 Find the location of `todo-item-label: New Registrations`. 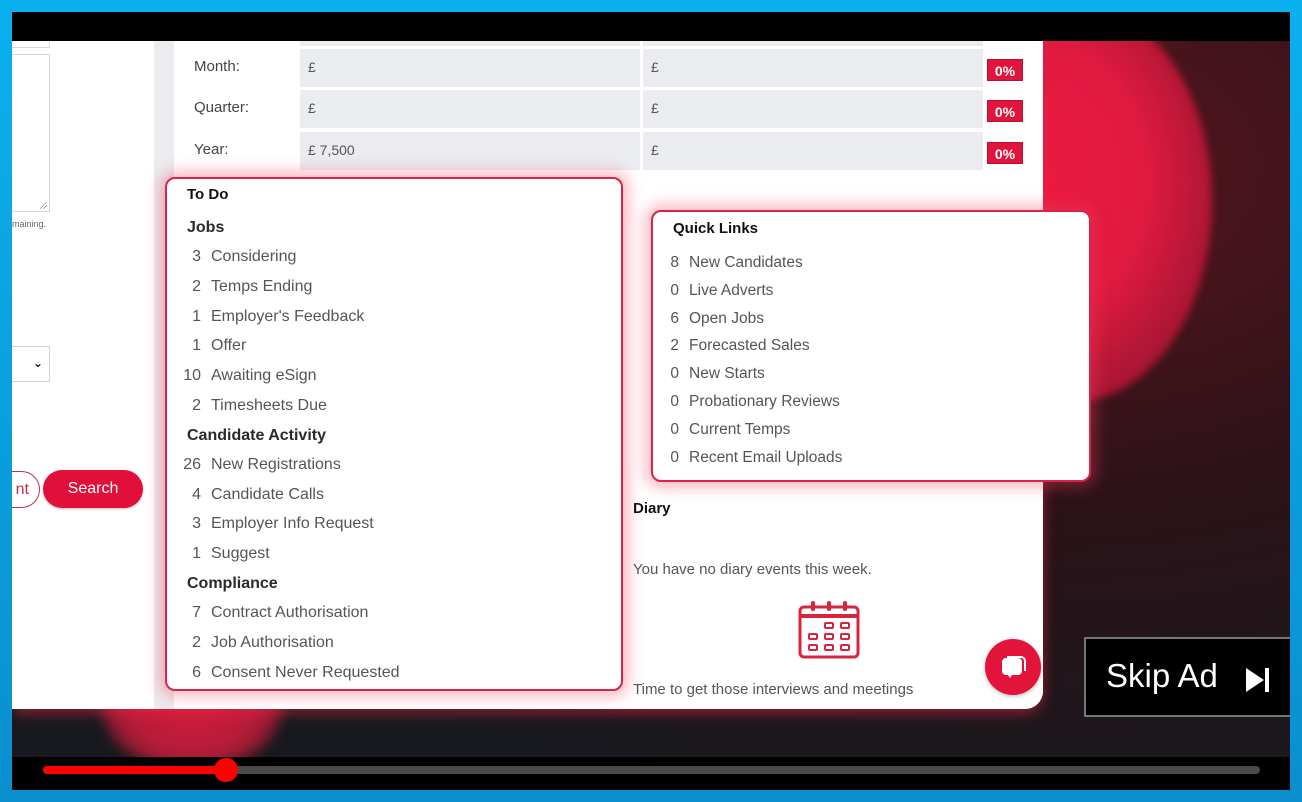

todo-item-label: New Registrations is located at coordinates (276, 464).